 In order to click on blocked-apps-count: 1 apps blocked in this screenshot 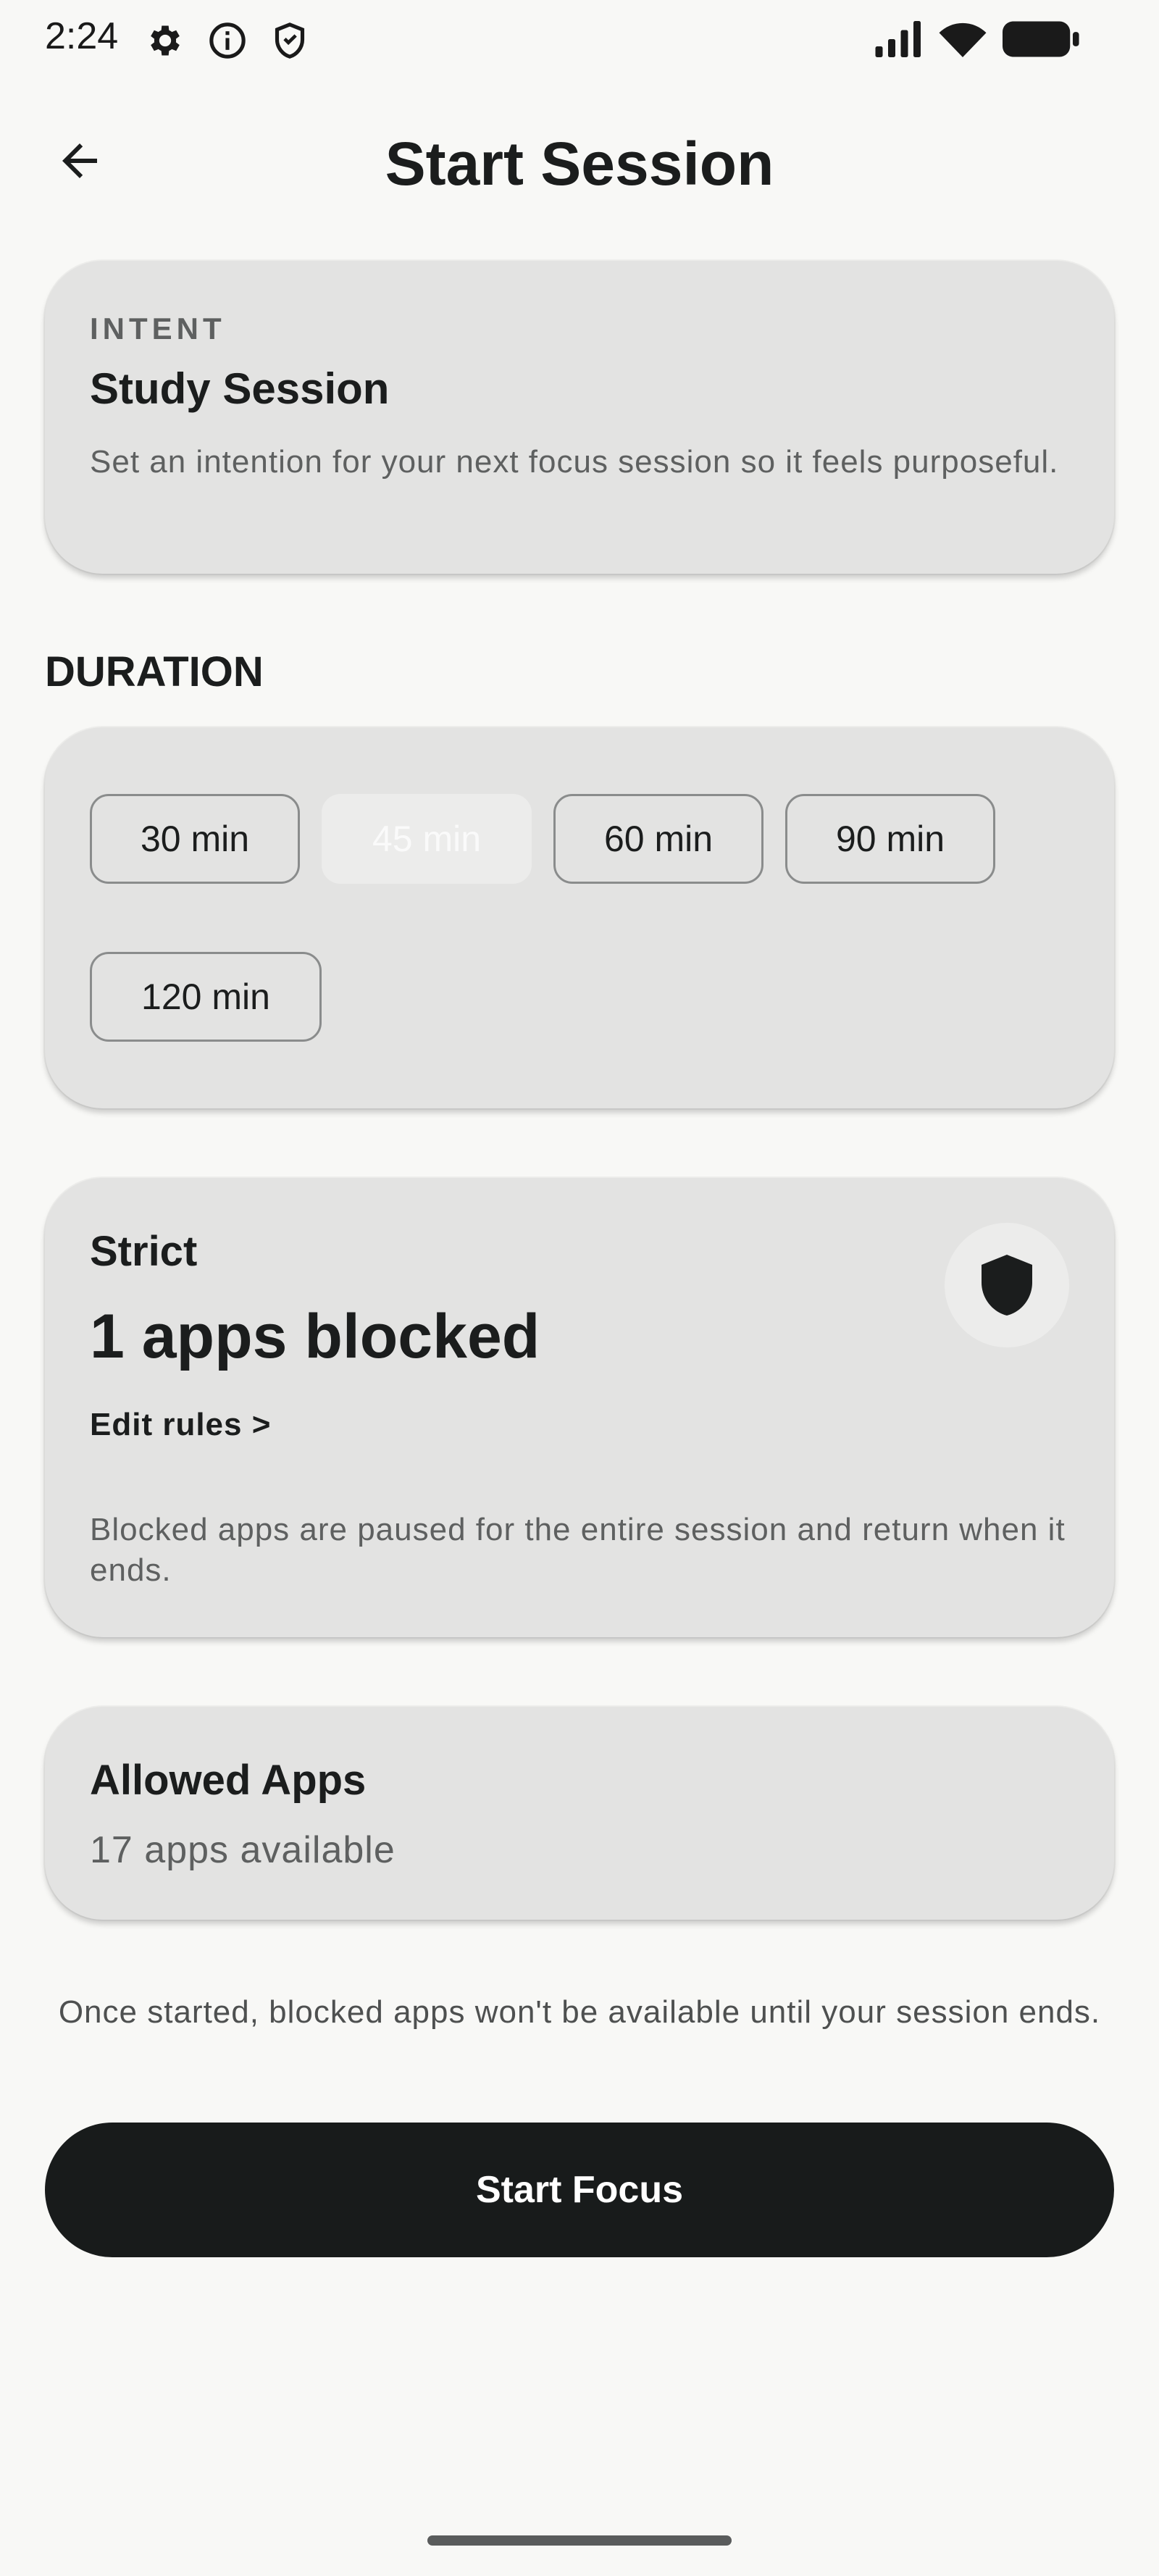, I will do `click(315, 1336)`.